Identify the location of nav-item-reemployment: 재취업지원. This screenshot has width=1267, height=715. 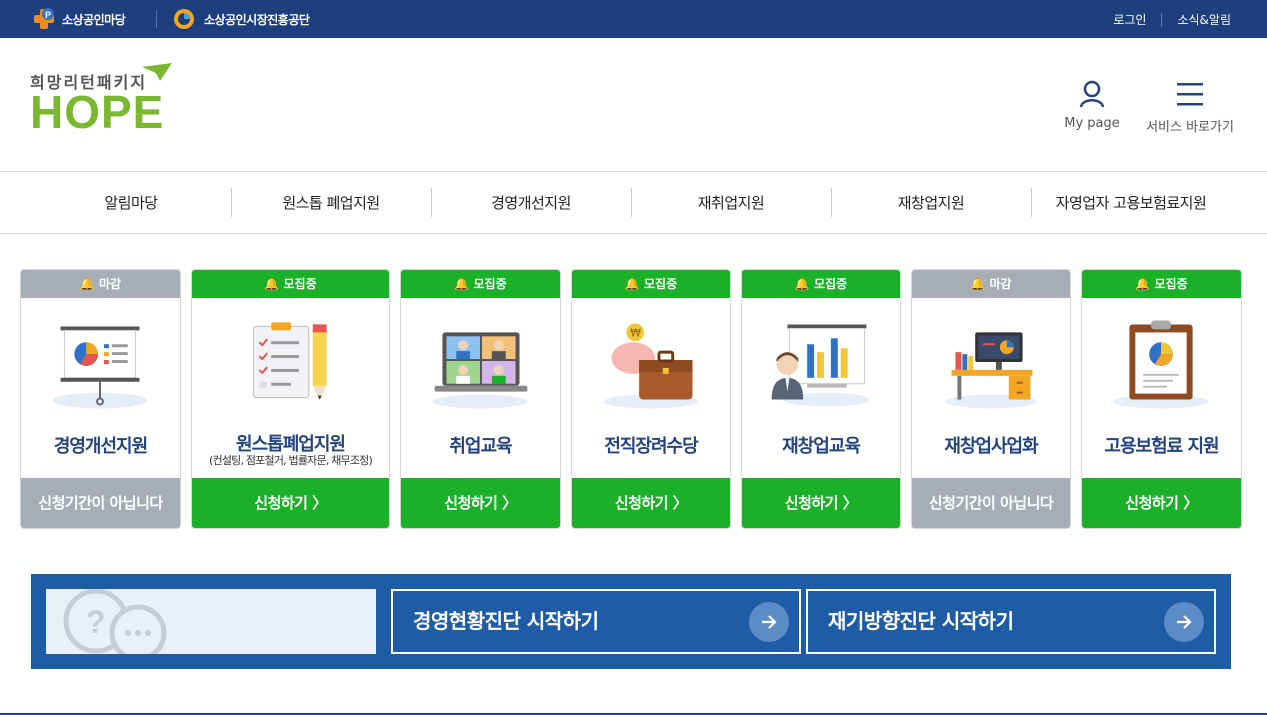
(731, 203).